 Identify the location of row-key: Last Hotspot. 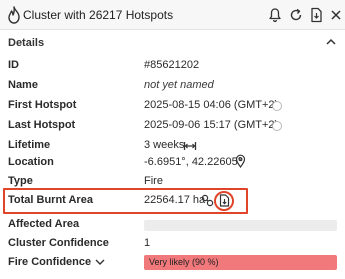
(42, 125).